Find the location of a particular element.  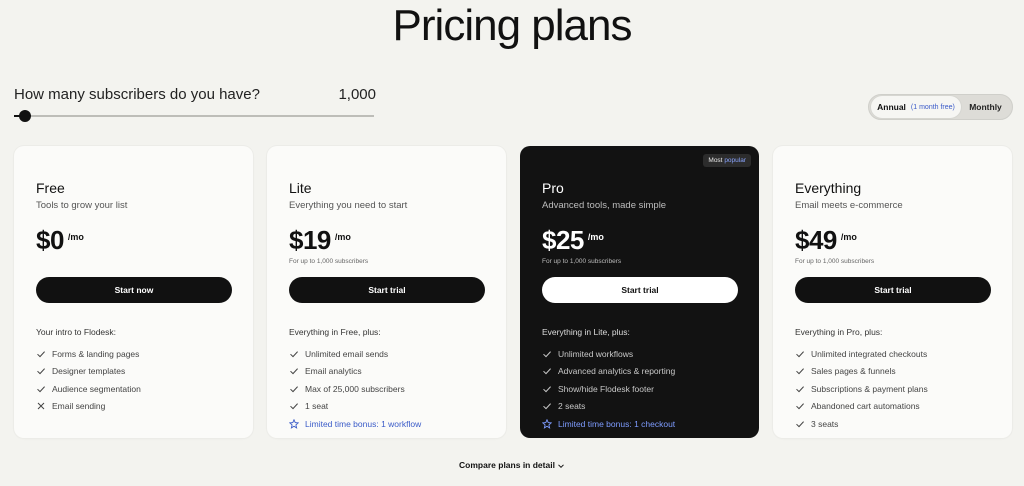

badge-prefix: Most is located at coordinates (715, 160).